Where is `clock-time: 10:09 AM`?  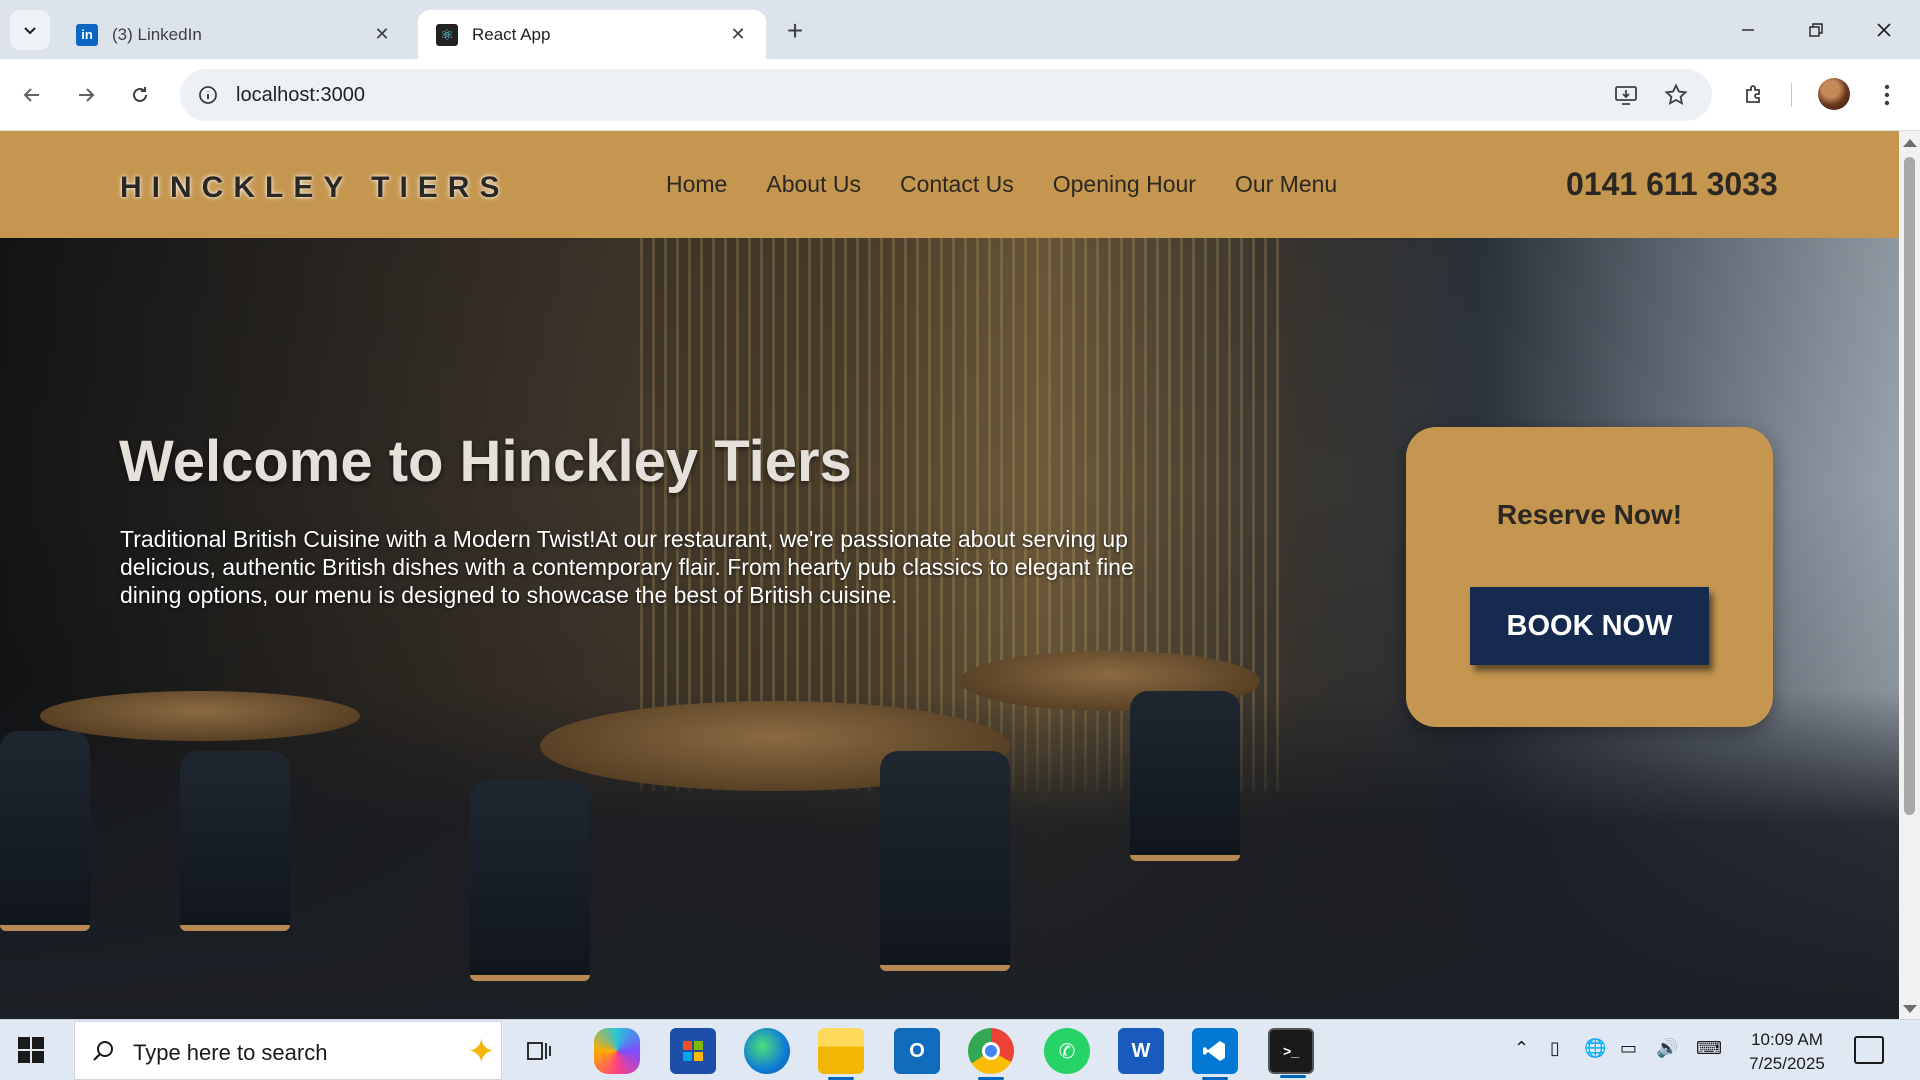 clock-time: 10:09 AM is located at coordinates (1787, 1039).